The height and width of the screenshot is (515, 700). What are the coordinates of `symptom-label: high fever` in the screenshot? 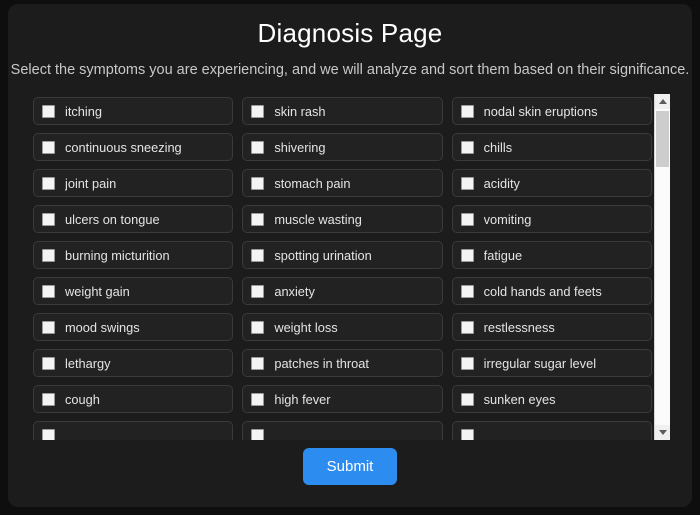 It's located at (302, 399).